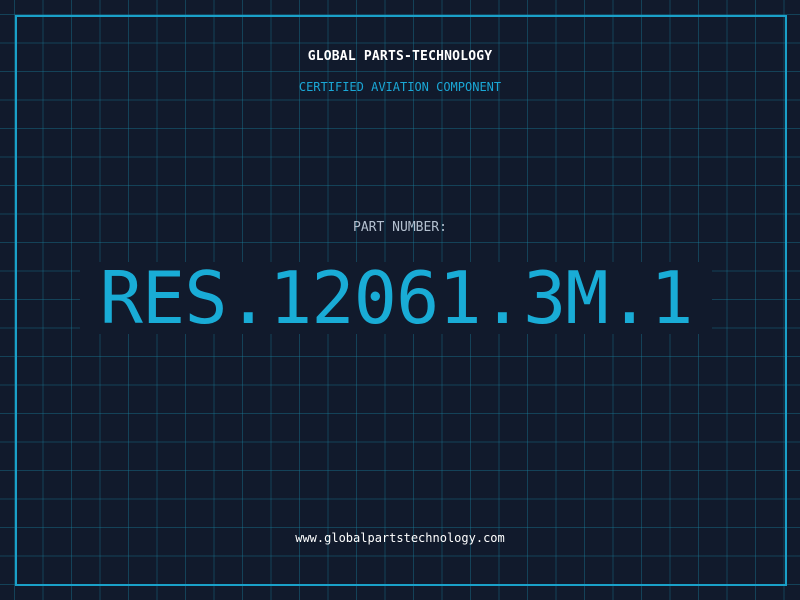 Image resolution: width=800 pixels, height=600 pixels. Describe the element at coordinates (400, 56) in the screenshot. I see `company-name: GLOBAL PARTS-TECHNOLOGY` at that location.